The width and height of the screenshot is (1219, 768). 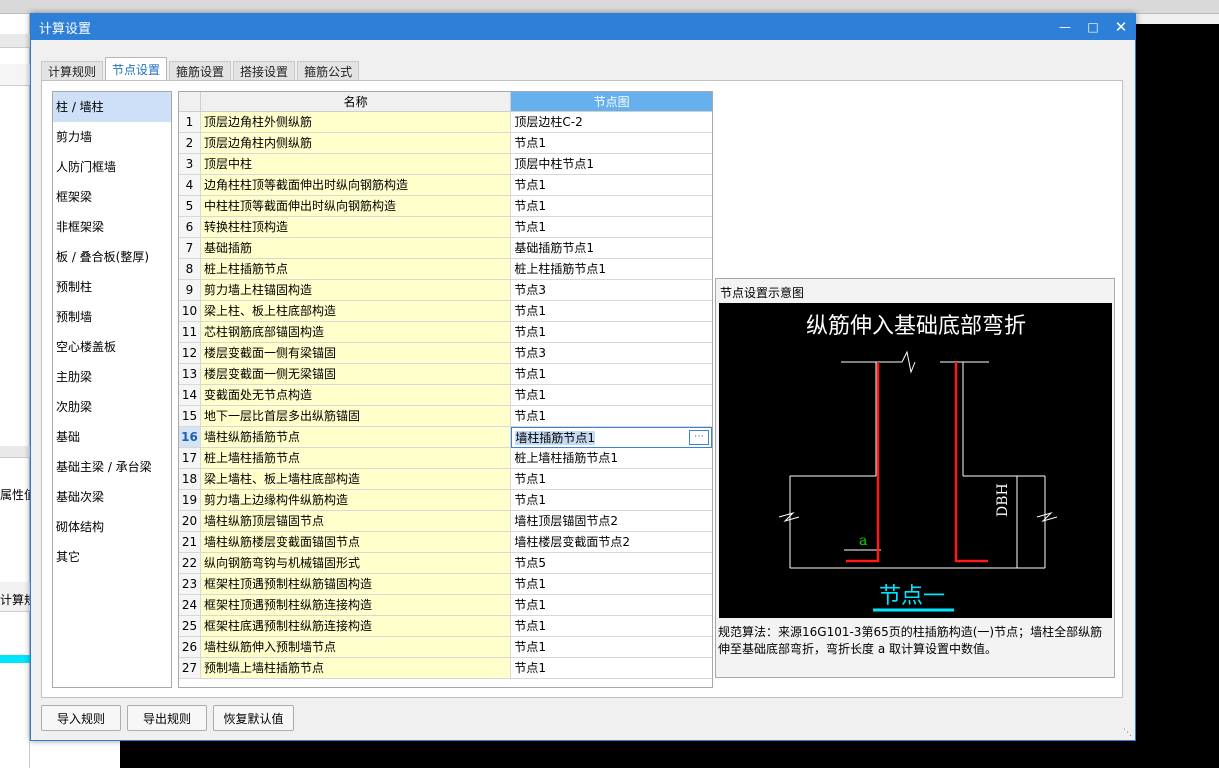 I want to click on table-row: 10 梁上柱、板上柱底部构造 节点1, so click(x=445, y=311).